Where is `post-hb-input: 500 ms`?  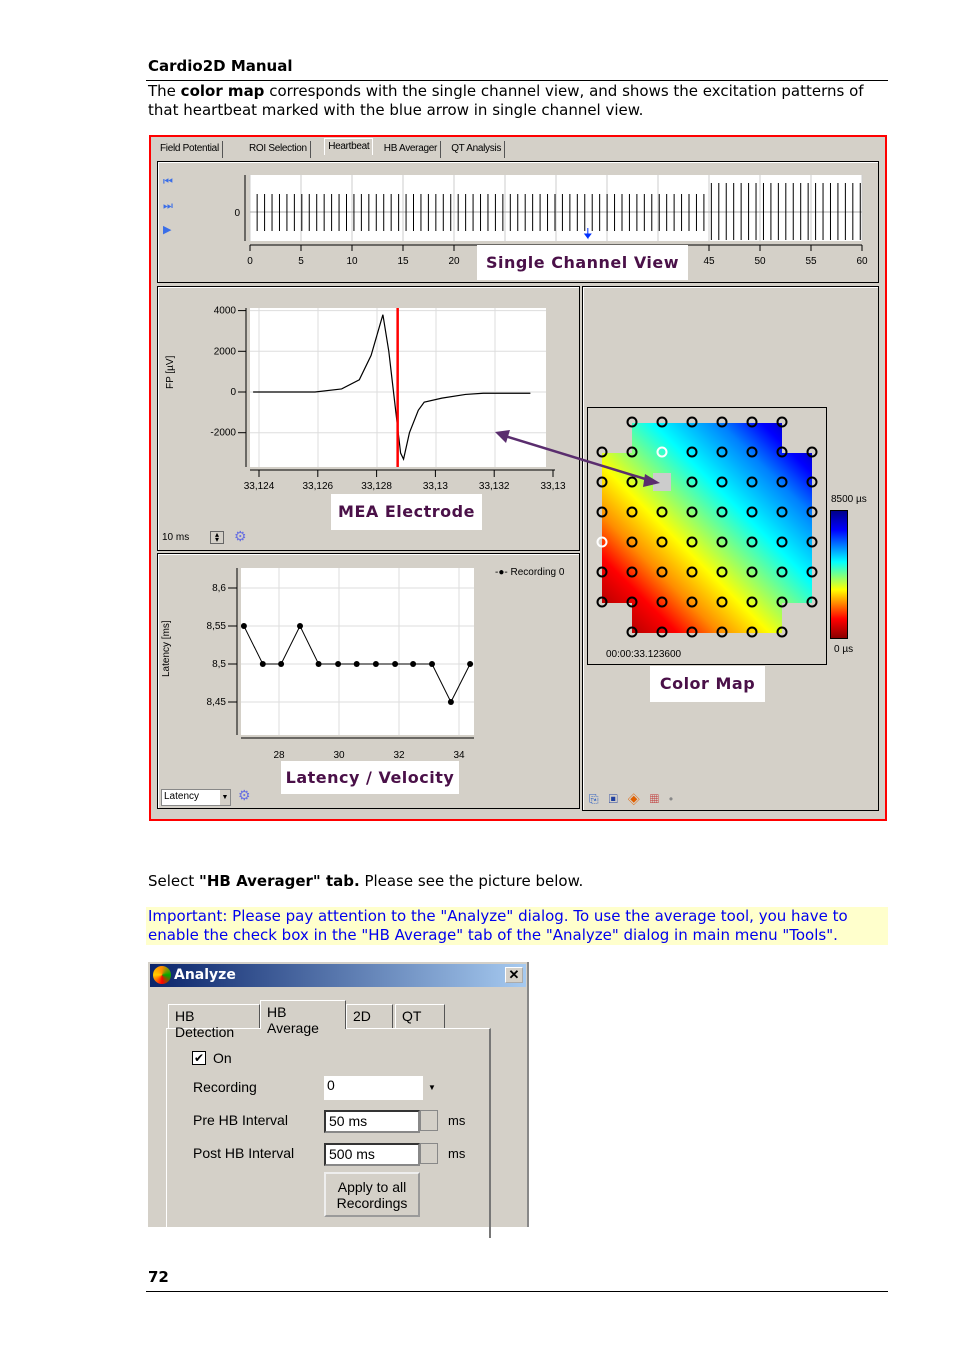 post-hb-input: 500 ms is located at coordinates (372, 1154).